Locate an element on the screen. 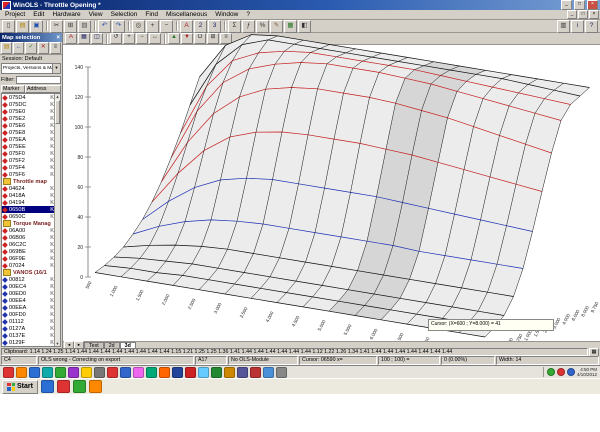  mode-2d-icon: ▦ is located at coordinates (84, 38).